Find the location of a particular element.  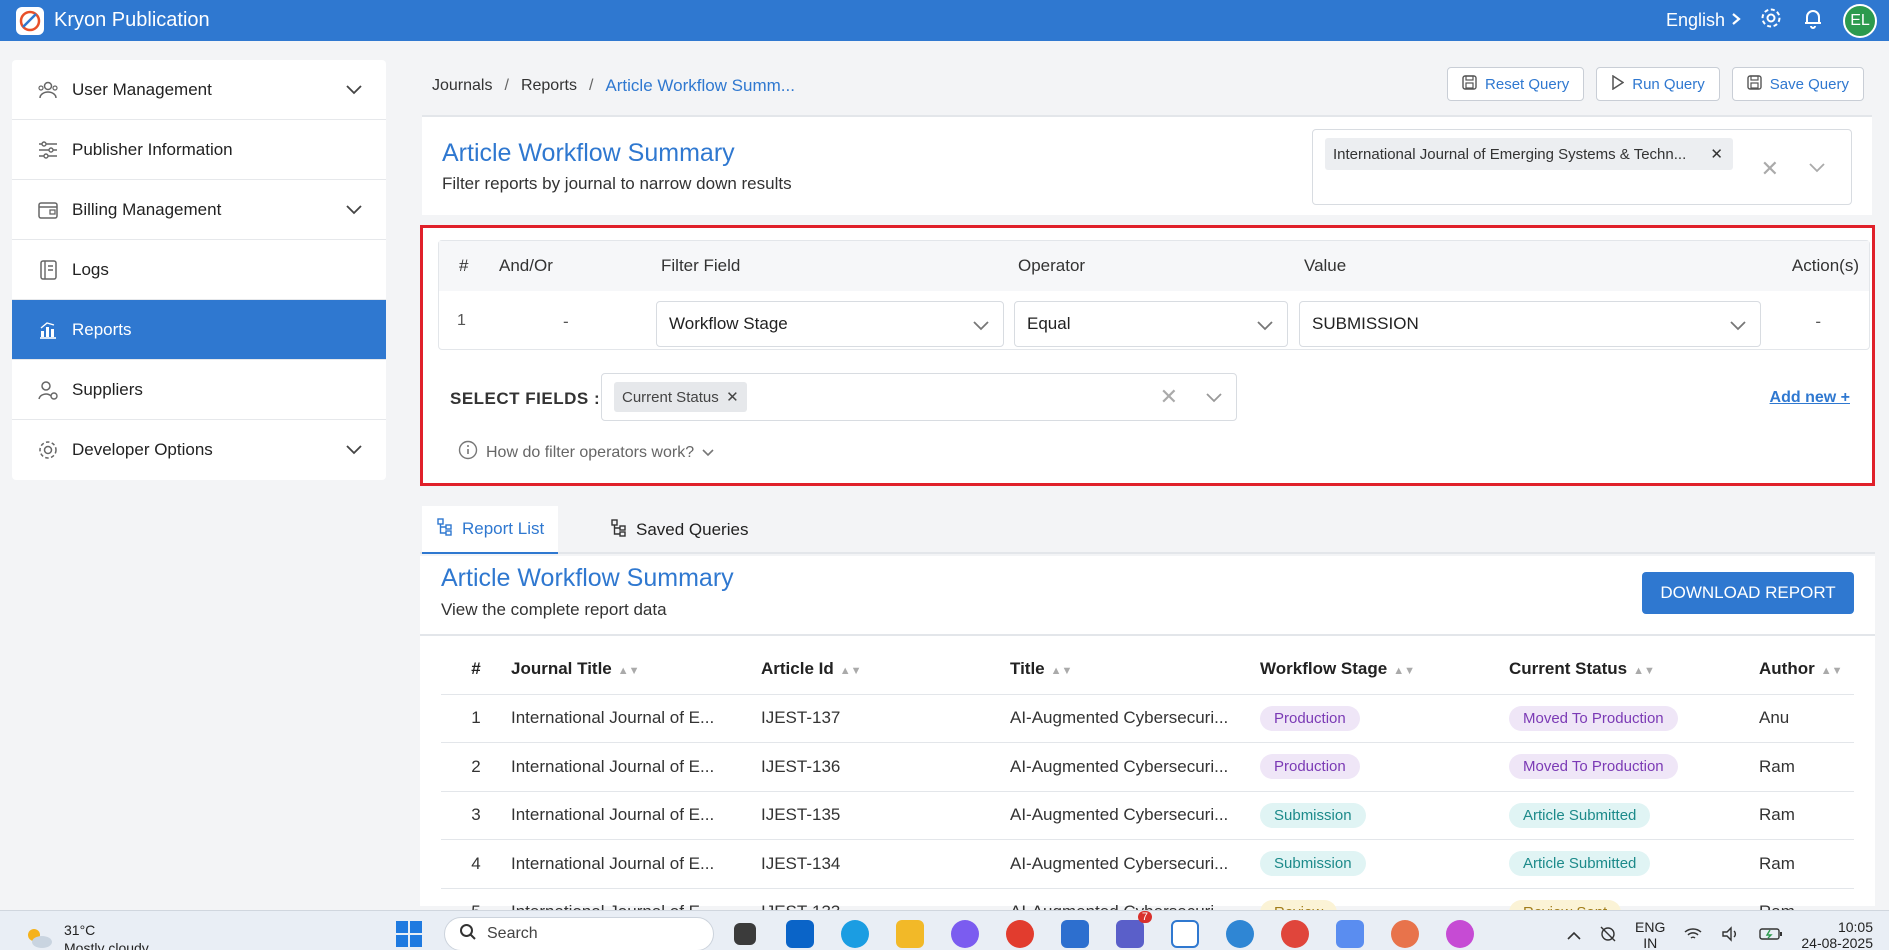

stage-badge: Submission is located at coordinates (1313, 815).